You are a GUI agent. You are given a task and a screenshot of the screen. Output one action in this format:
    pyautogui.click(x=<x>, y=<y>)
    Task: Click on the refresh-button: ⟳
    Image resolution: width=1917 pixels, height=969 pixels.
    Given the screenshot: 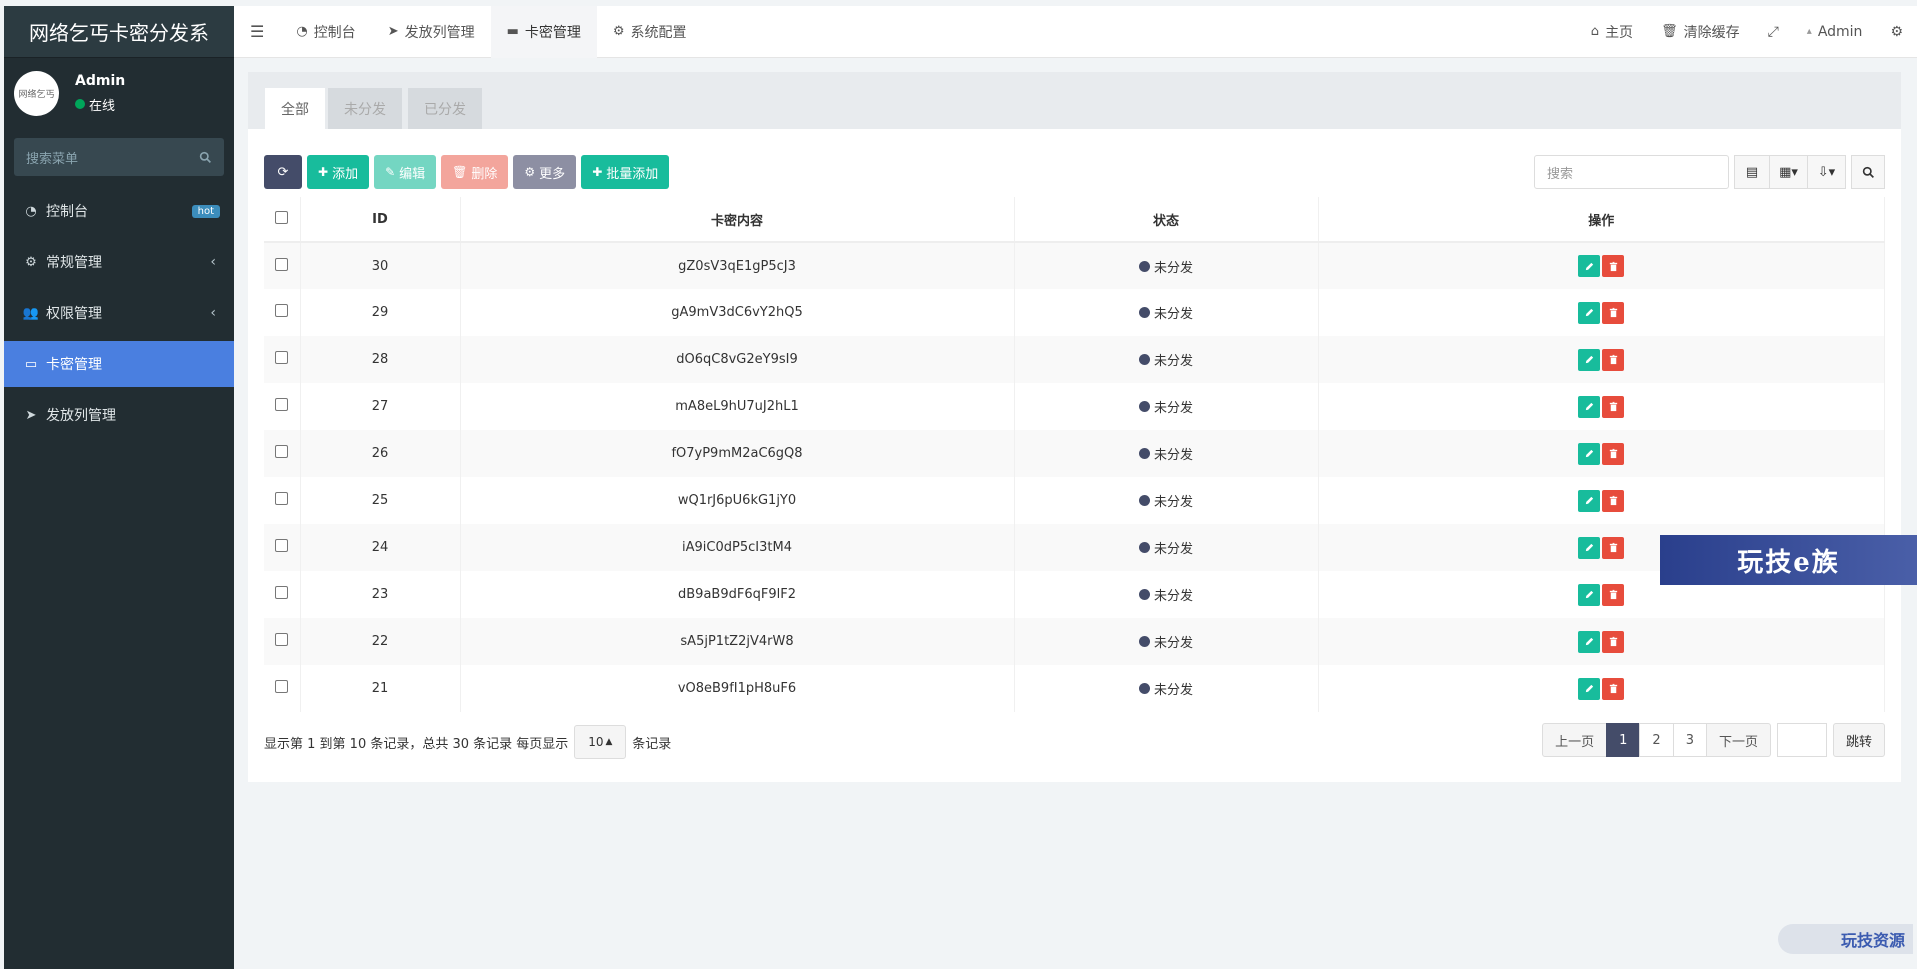 What is the action you would take?
    pyautogui.click(x=283, y=172)
    